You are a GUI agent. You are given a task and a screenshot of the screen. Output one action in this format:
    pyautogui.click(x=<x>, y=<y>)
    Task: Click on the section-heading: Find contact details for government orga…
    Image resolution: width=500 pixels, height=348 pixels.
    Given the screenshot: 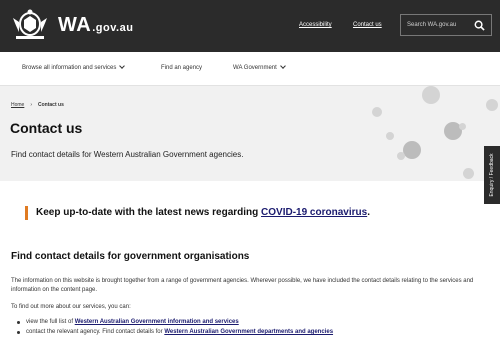 What is the action you would take?
    pyautogui.click(x=130, y=256)
    